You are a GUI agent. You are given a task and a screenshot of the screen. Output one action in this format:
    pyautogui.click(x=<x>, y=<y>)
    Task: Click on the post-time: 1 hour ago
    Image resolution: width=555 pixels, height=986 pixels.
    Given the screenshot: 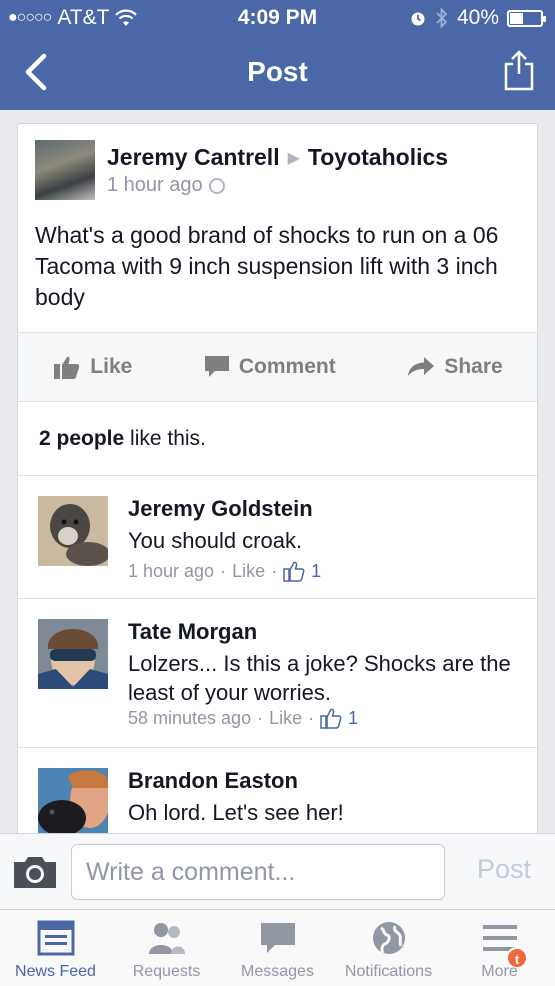 What is the action you would take?
    pyautogui.click(x=155, y=185)
    